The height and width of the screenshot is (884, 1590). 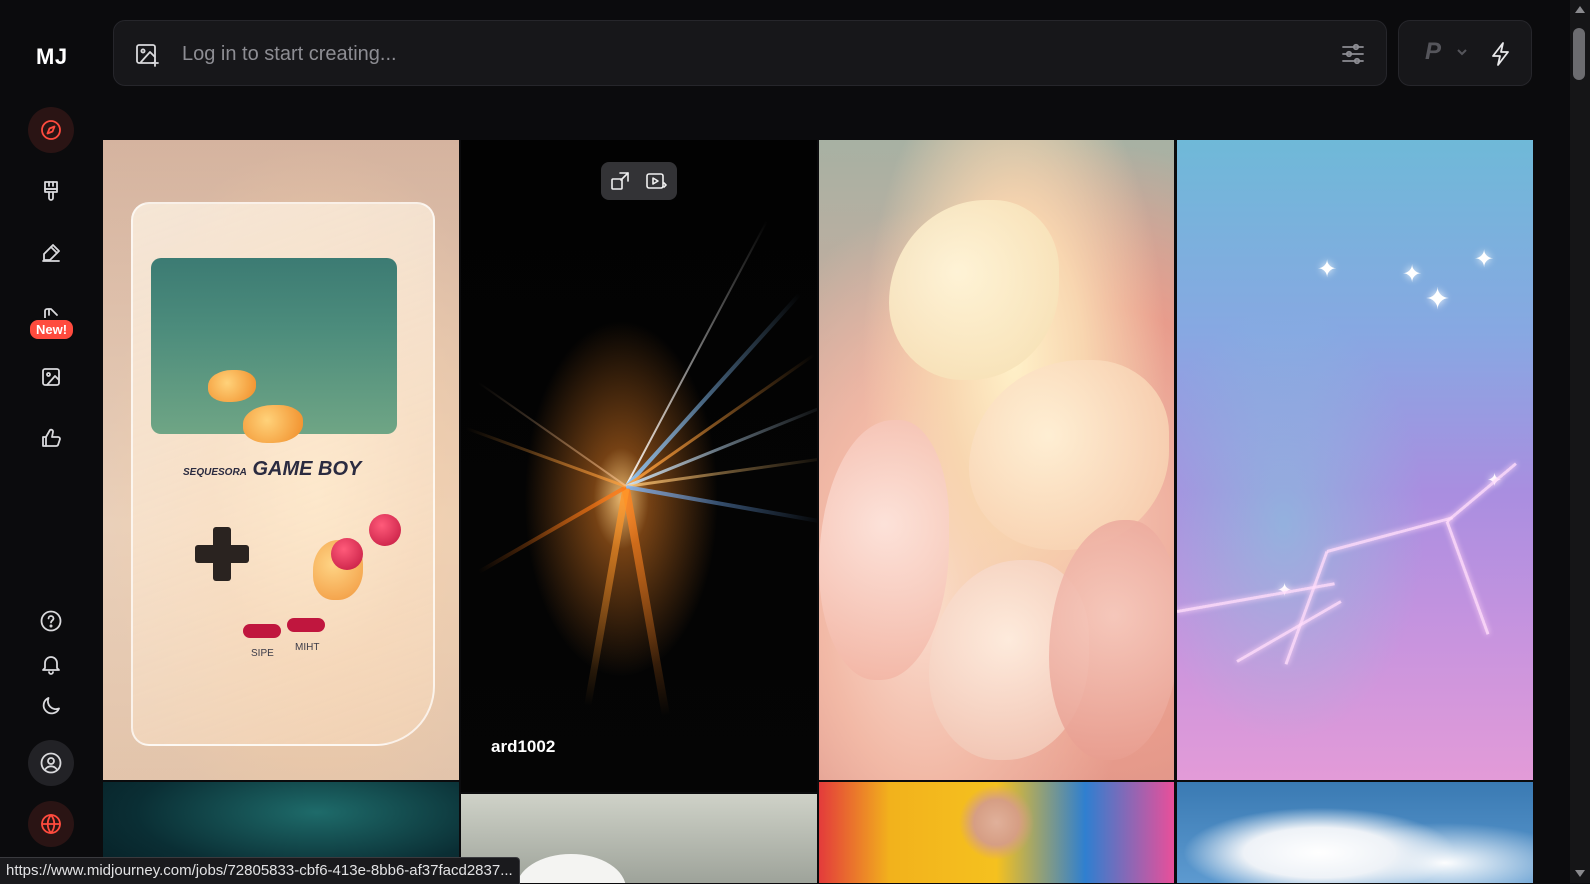 I want to click on sidebar-item-profile, so click(x=51, y=763).